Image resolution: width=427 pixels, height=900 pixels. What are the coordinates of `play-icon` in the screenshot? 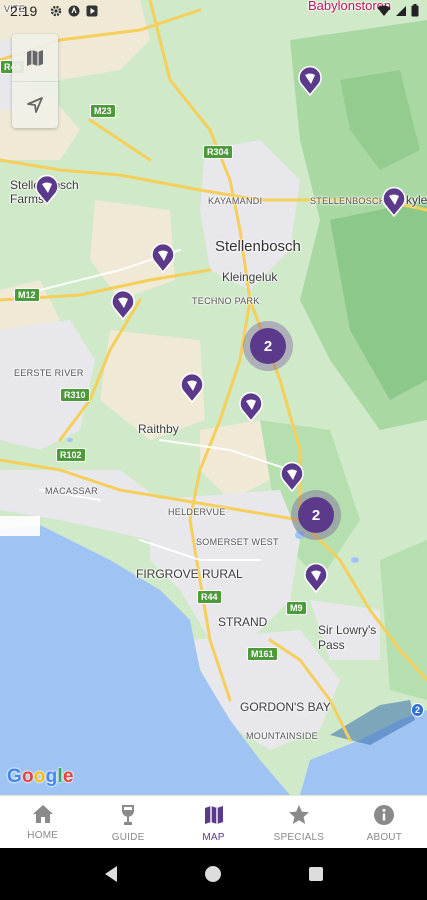 It's located at (92, 11).